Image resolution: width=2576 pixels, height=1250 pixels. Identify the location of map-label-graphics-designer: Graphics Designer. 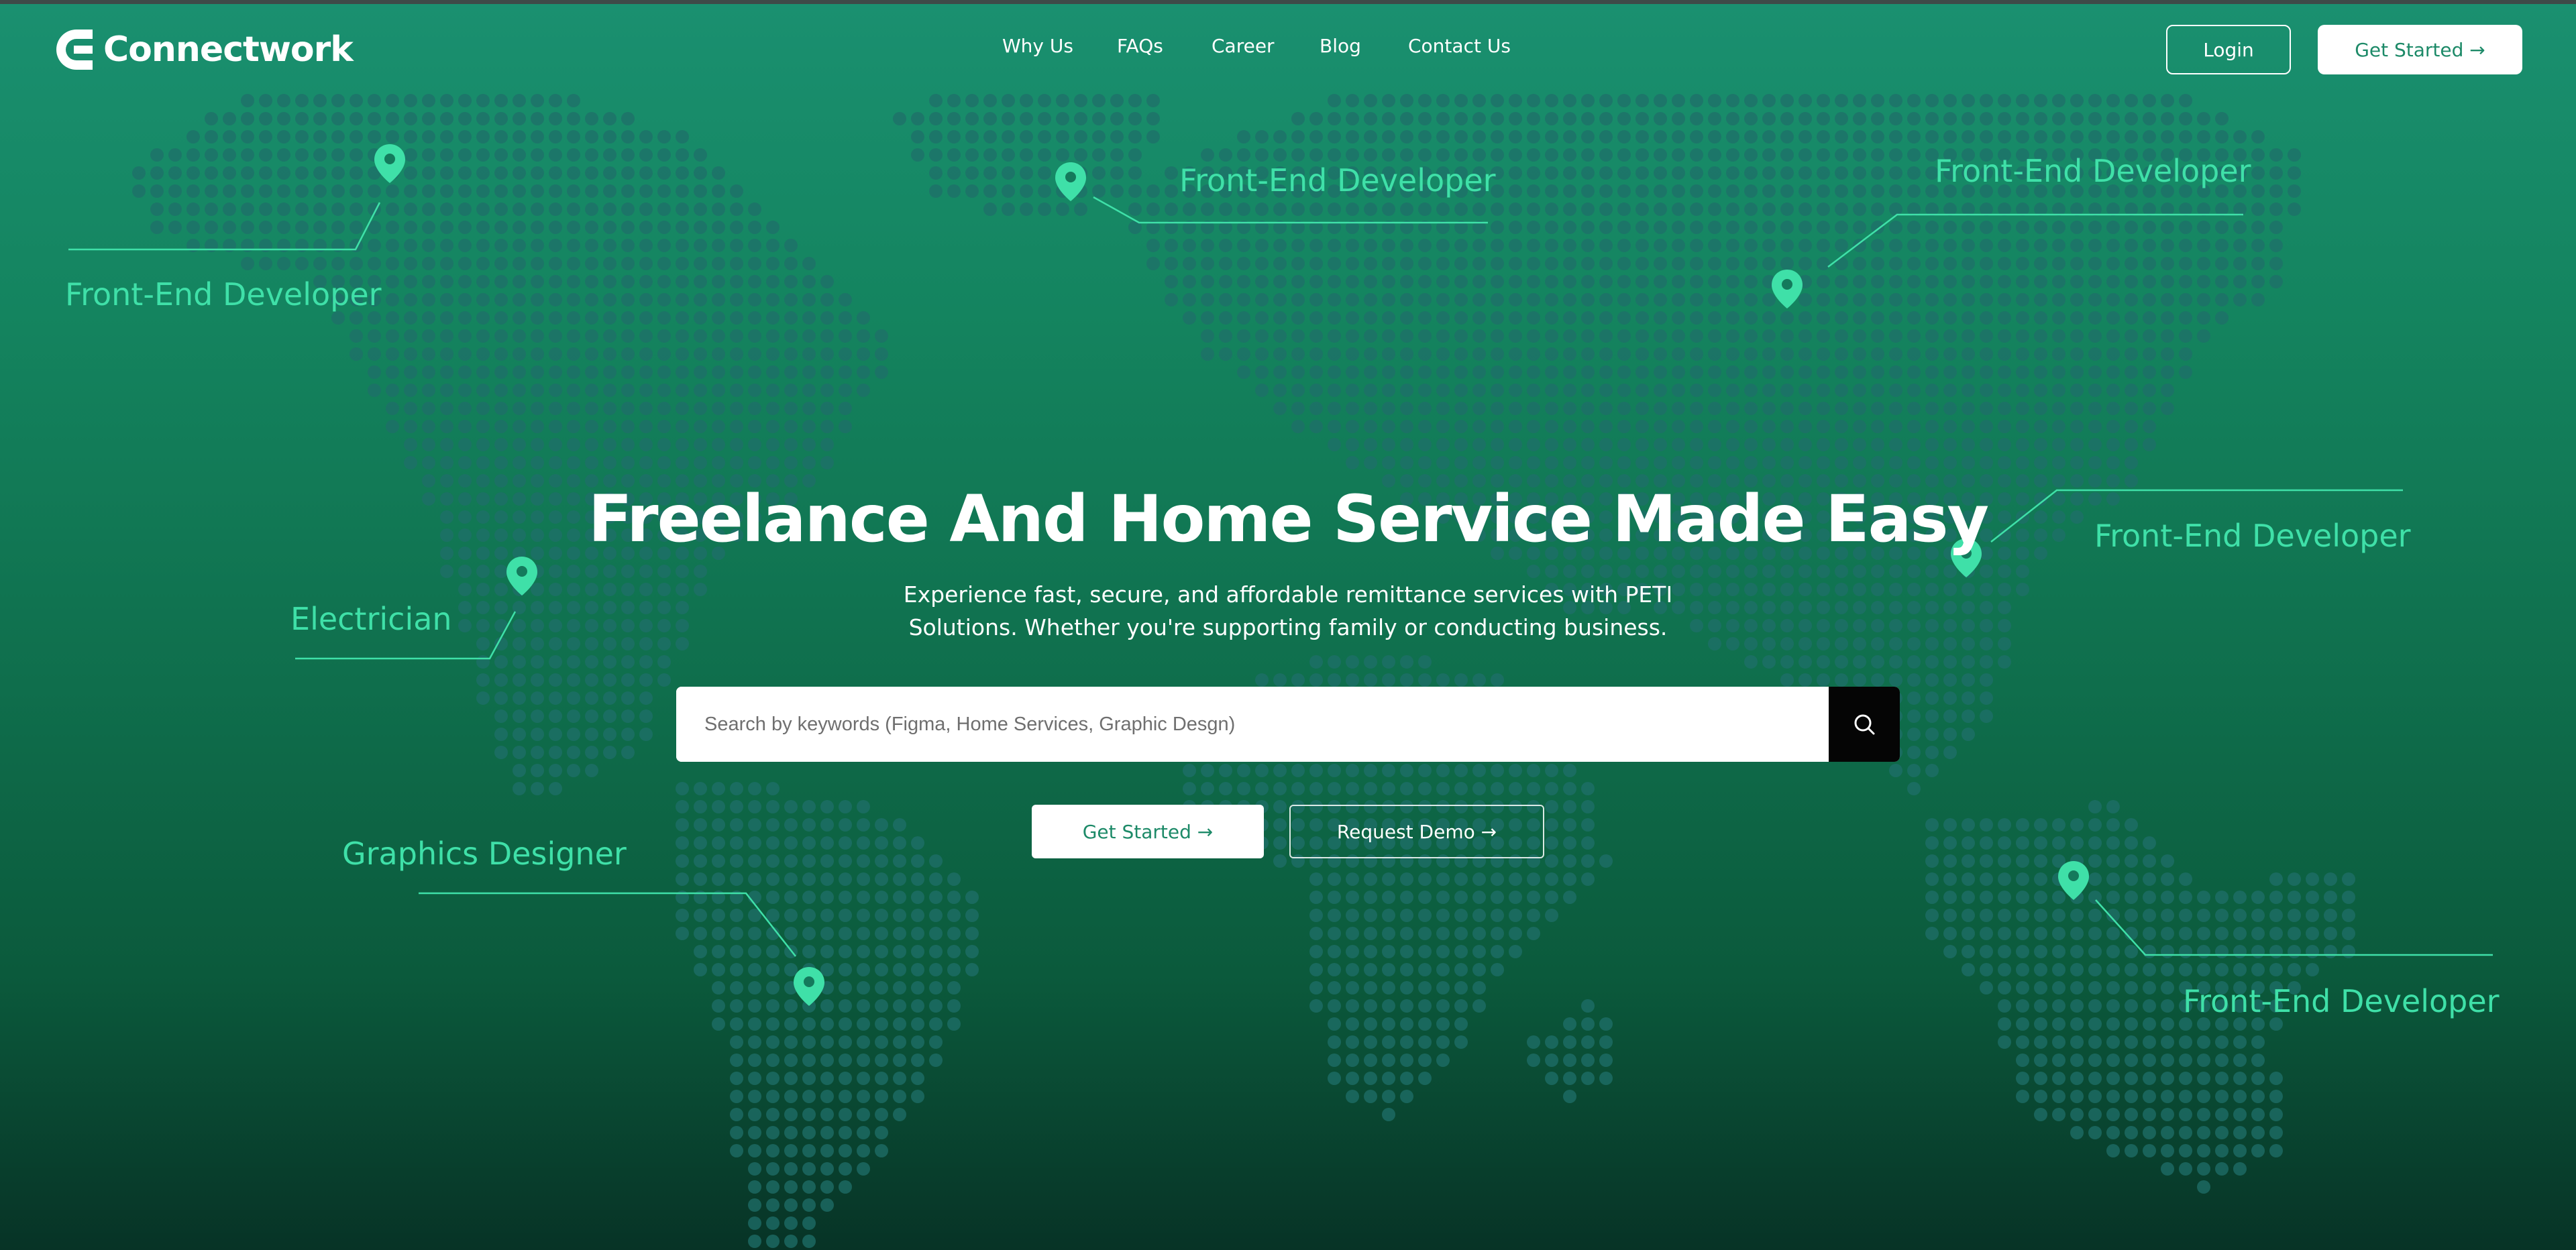
(484, 854).